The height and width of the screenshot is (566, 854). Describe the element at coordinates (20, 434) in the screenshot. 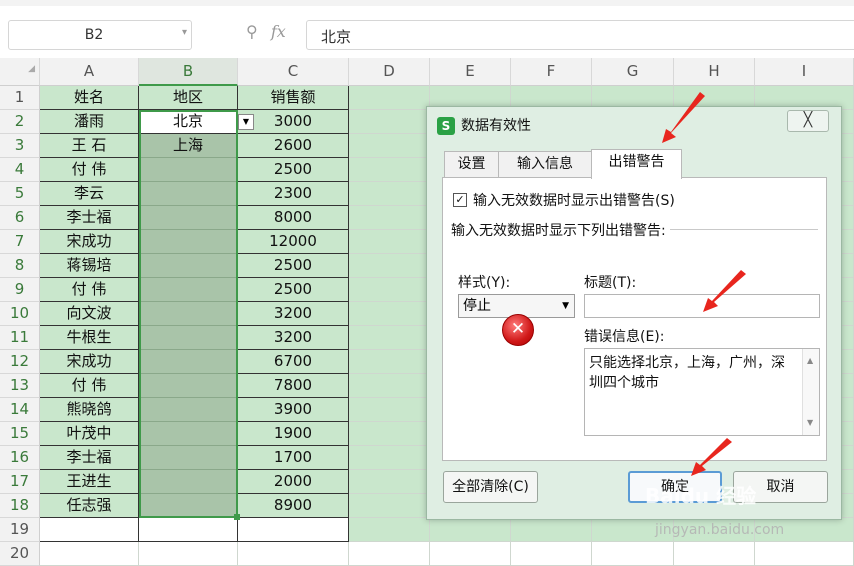

I see `row-header: 15` at that location.